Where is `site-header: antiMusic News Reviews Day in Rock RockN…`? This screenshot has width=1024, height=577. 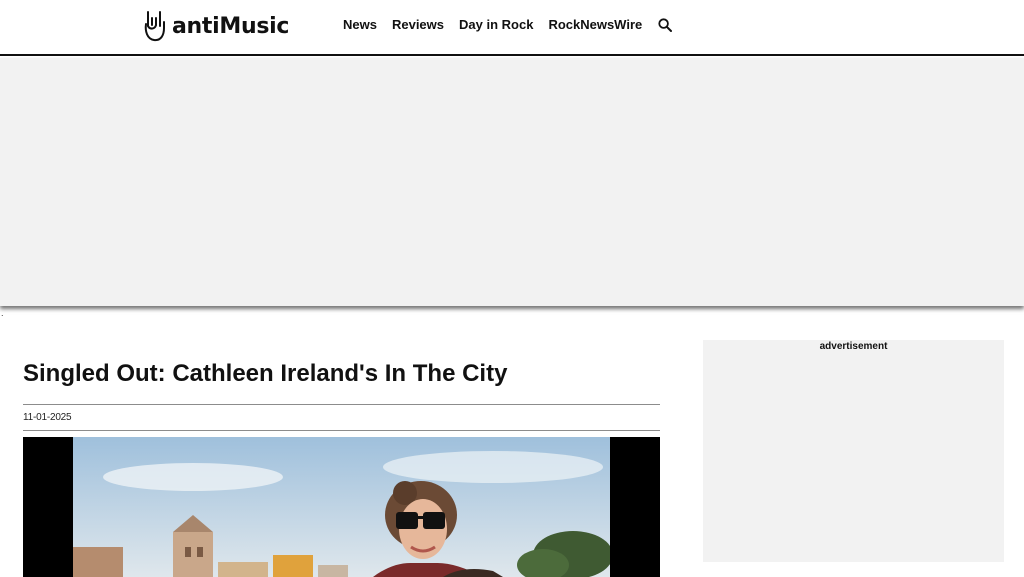 site-header: antiMusic News Reviews Day in Rock RockN… is located at coordinates (512, 28).